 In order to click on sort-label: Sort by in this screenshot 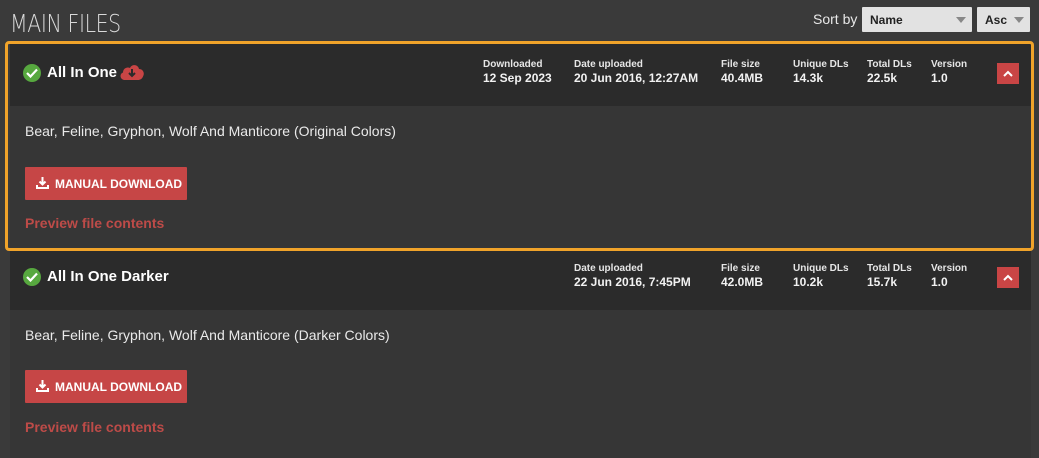, I will do `click(835, 19)`.